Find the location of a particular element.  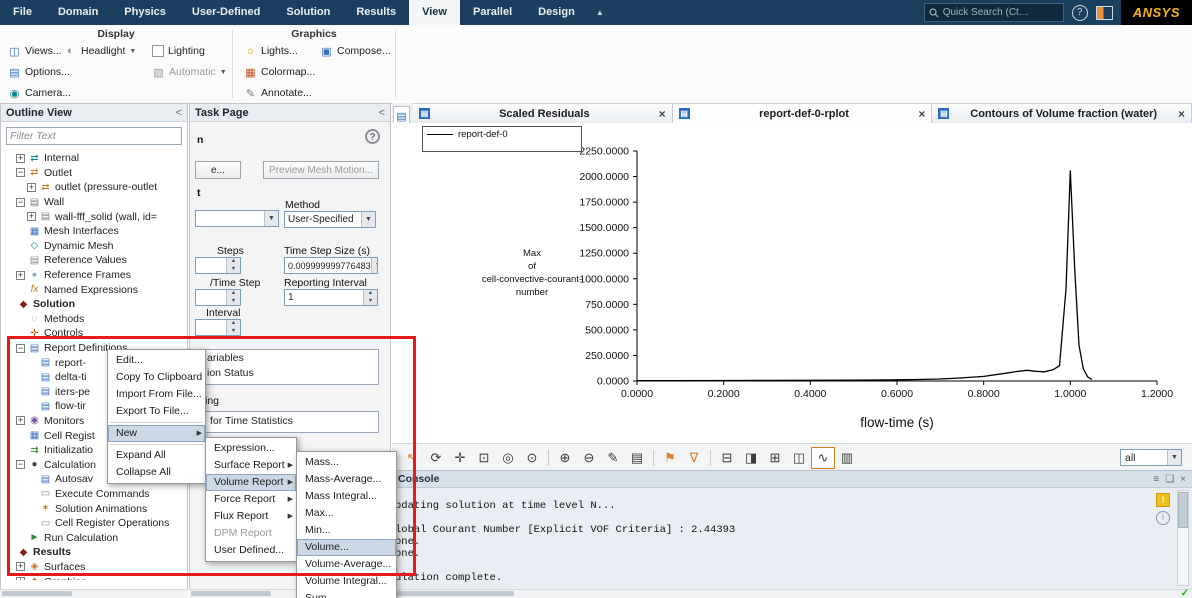

console-close-icon: × is located at coordinates (1183, 479).